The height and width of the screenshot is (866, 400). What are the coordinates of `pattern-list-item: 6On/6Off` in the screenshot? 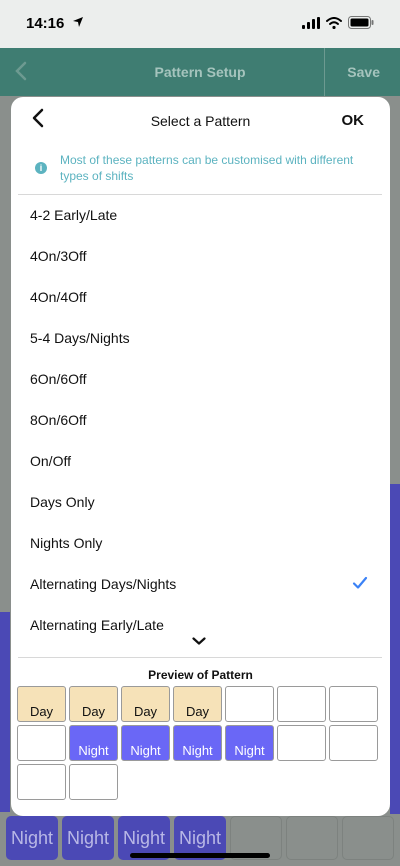 It's located at (200, 379).